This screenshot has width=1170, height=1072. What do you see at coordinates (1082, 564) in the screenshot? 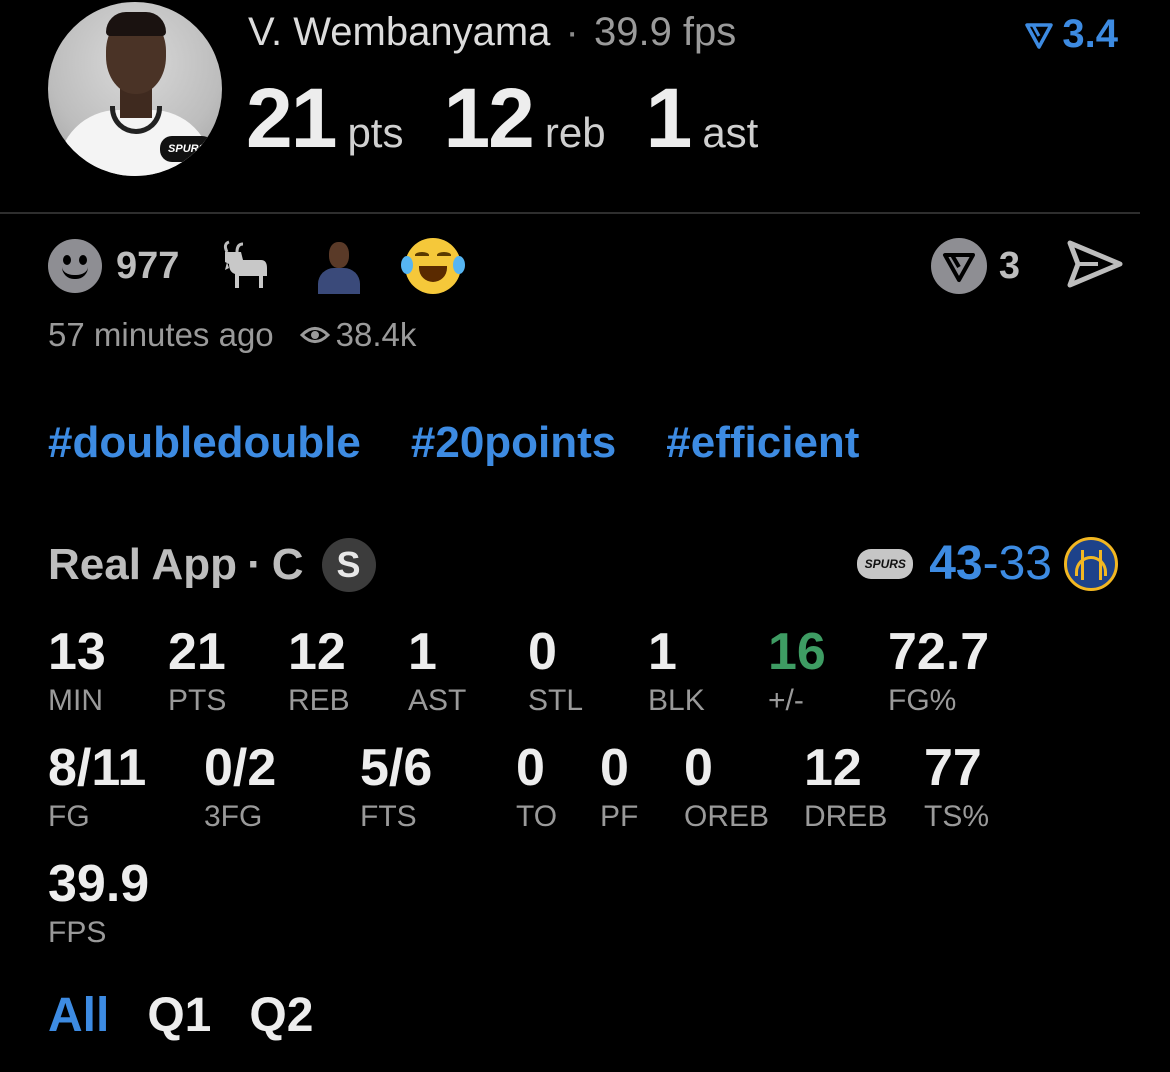
I see `logo-tower-left` at bounding box center [1082, 564].